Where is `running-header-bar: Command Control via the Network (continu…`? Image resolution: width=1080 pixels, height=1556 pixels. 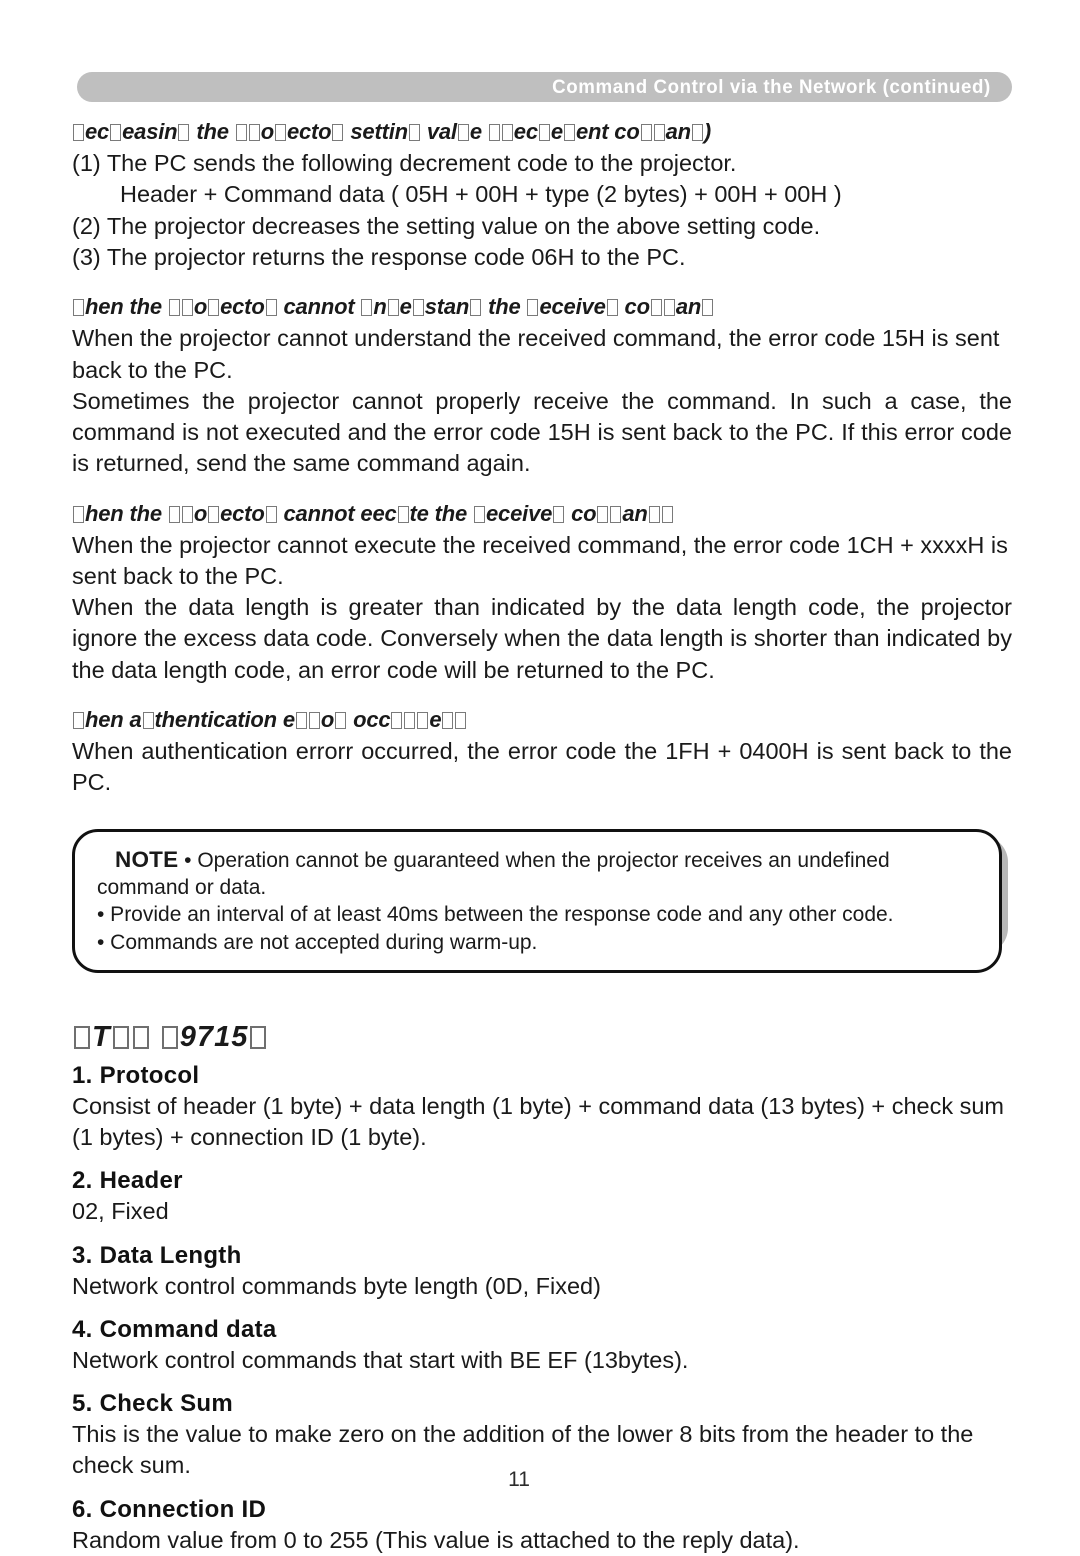 running-header-bar: Command Control via the Network (continu… is located at coordinates (544, 87).